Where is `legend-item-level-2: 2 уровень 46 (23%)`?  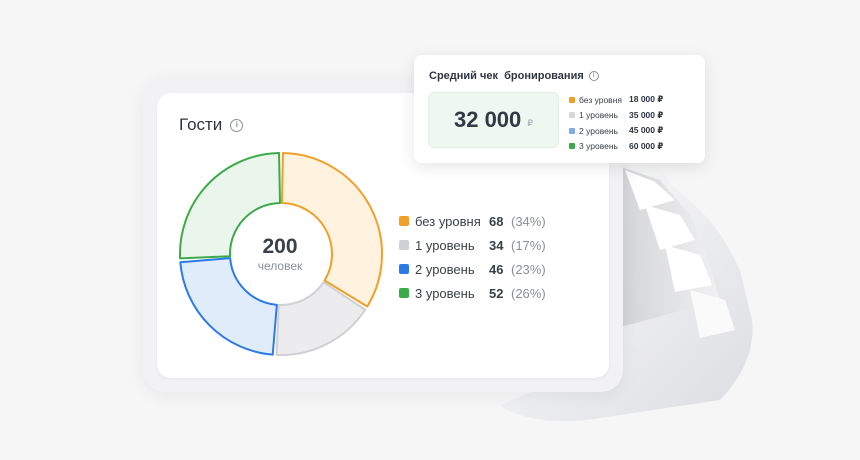
legend-item-level-2: 2 уровень 46 (23%) is located at coordinates (472, 269).